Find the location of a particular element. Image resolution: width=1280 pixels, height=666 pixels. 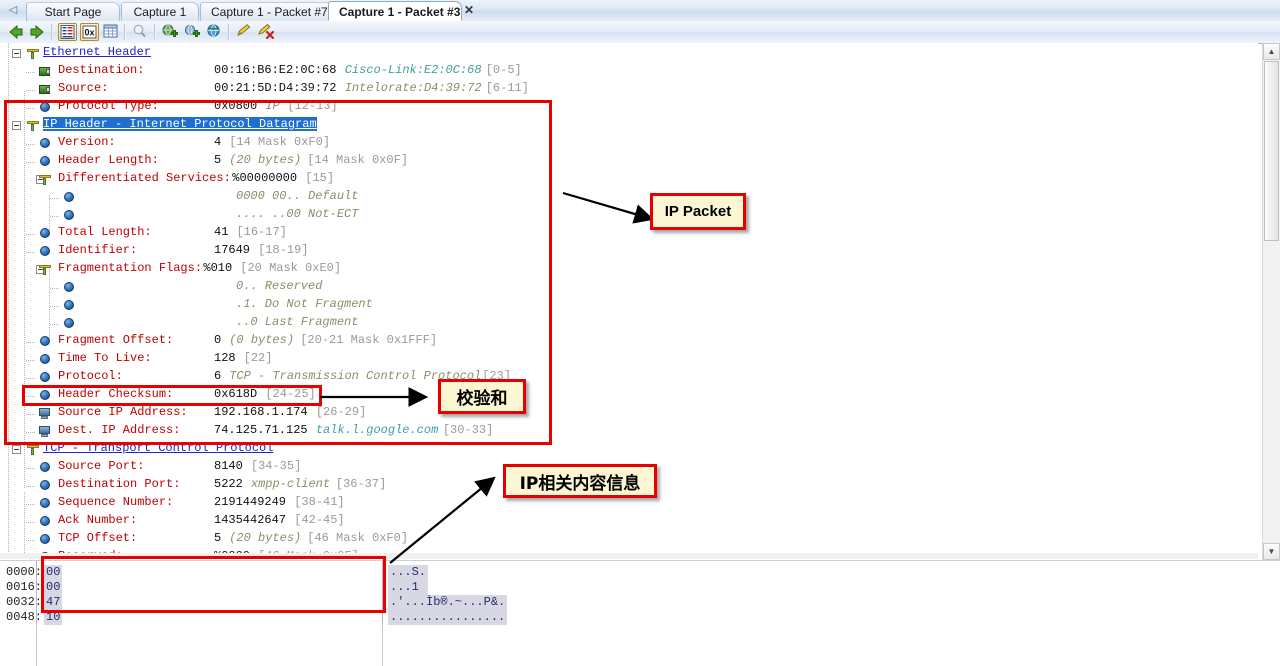

field-value: 0 is located at coordinates (218, 340).